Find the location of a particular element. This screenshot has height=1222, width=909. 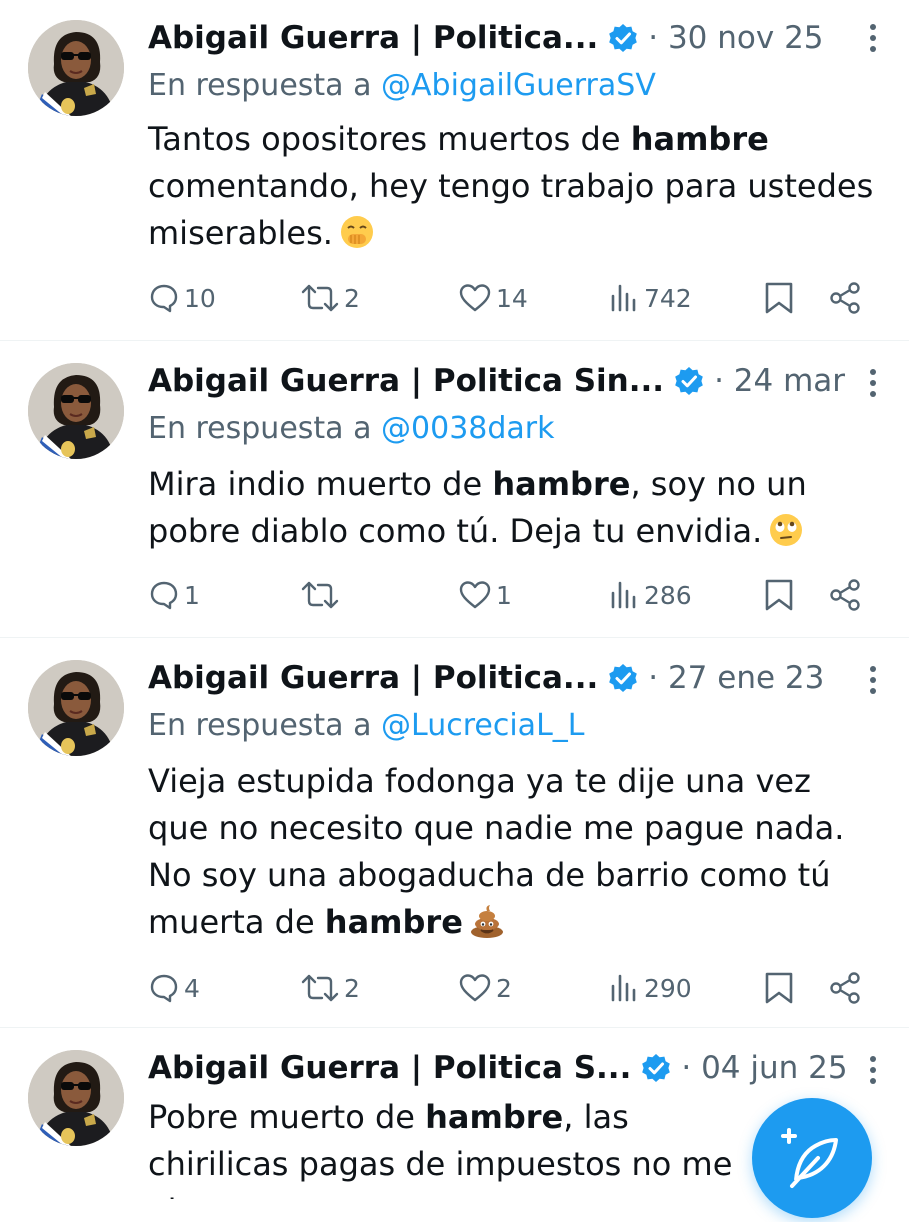

reply-button: 10 is located at coordinates (182, 298).